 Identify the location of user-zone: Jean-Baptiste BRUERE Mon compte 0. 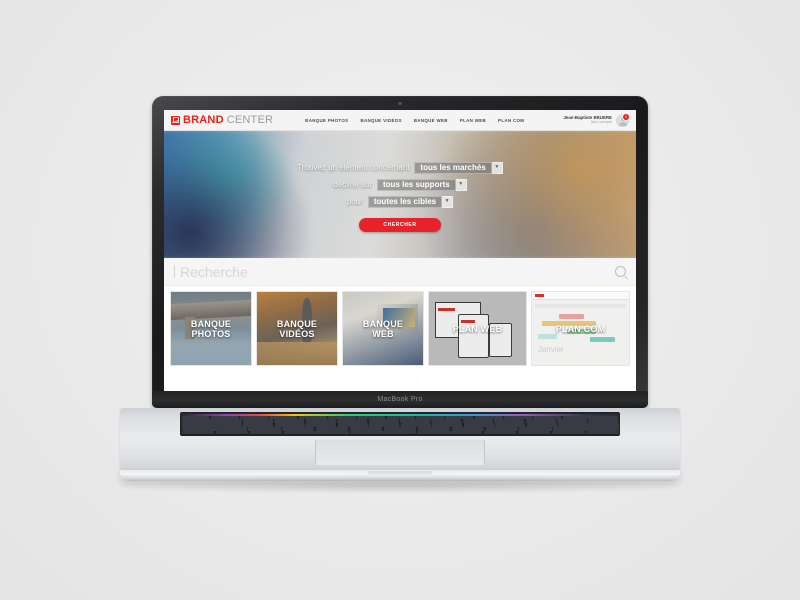
(596, 119).